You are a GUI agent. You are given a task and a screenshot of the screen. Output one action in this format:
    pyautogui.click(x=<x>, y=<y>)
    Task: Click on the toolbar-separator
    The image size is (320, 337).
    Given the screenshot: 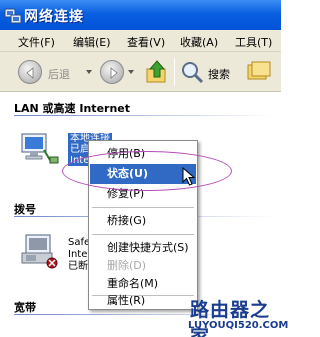 What is the action you would take?
    pyautogui.click(x=174, y=72)
    